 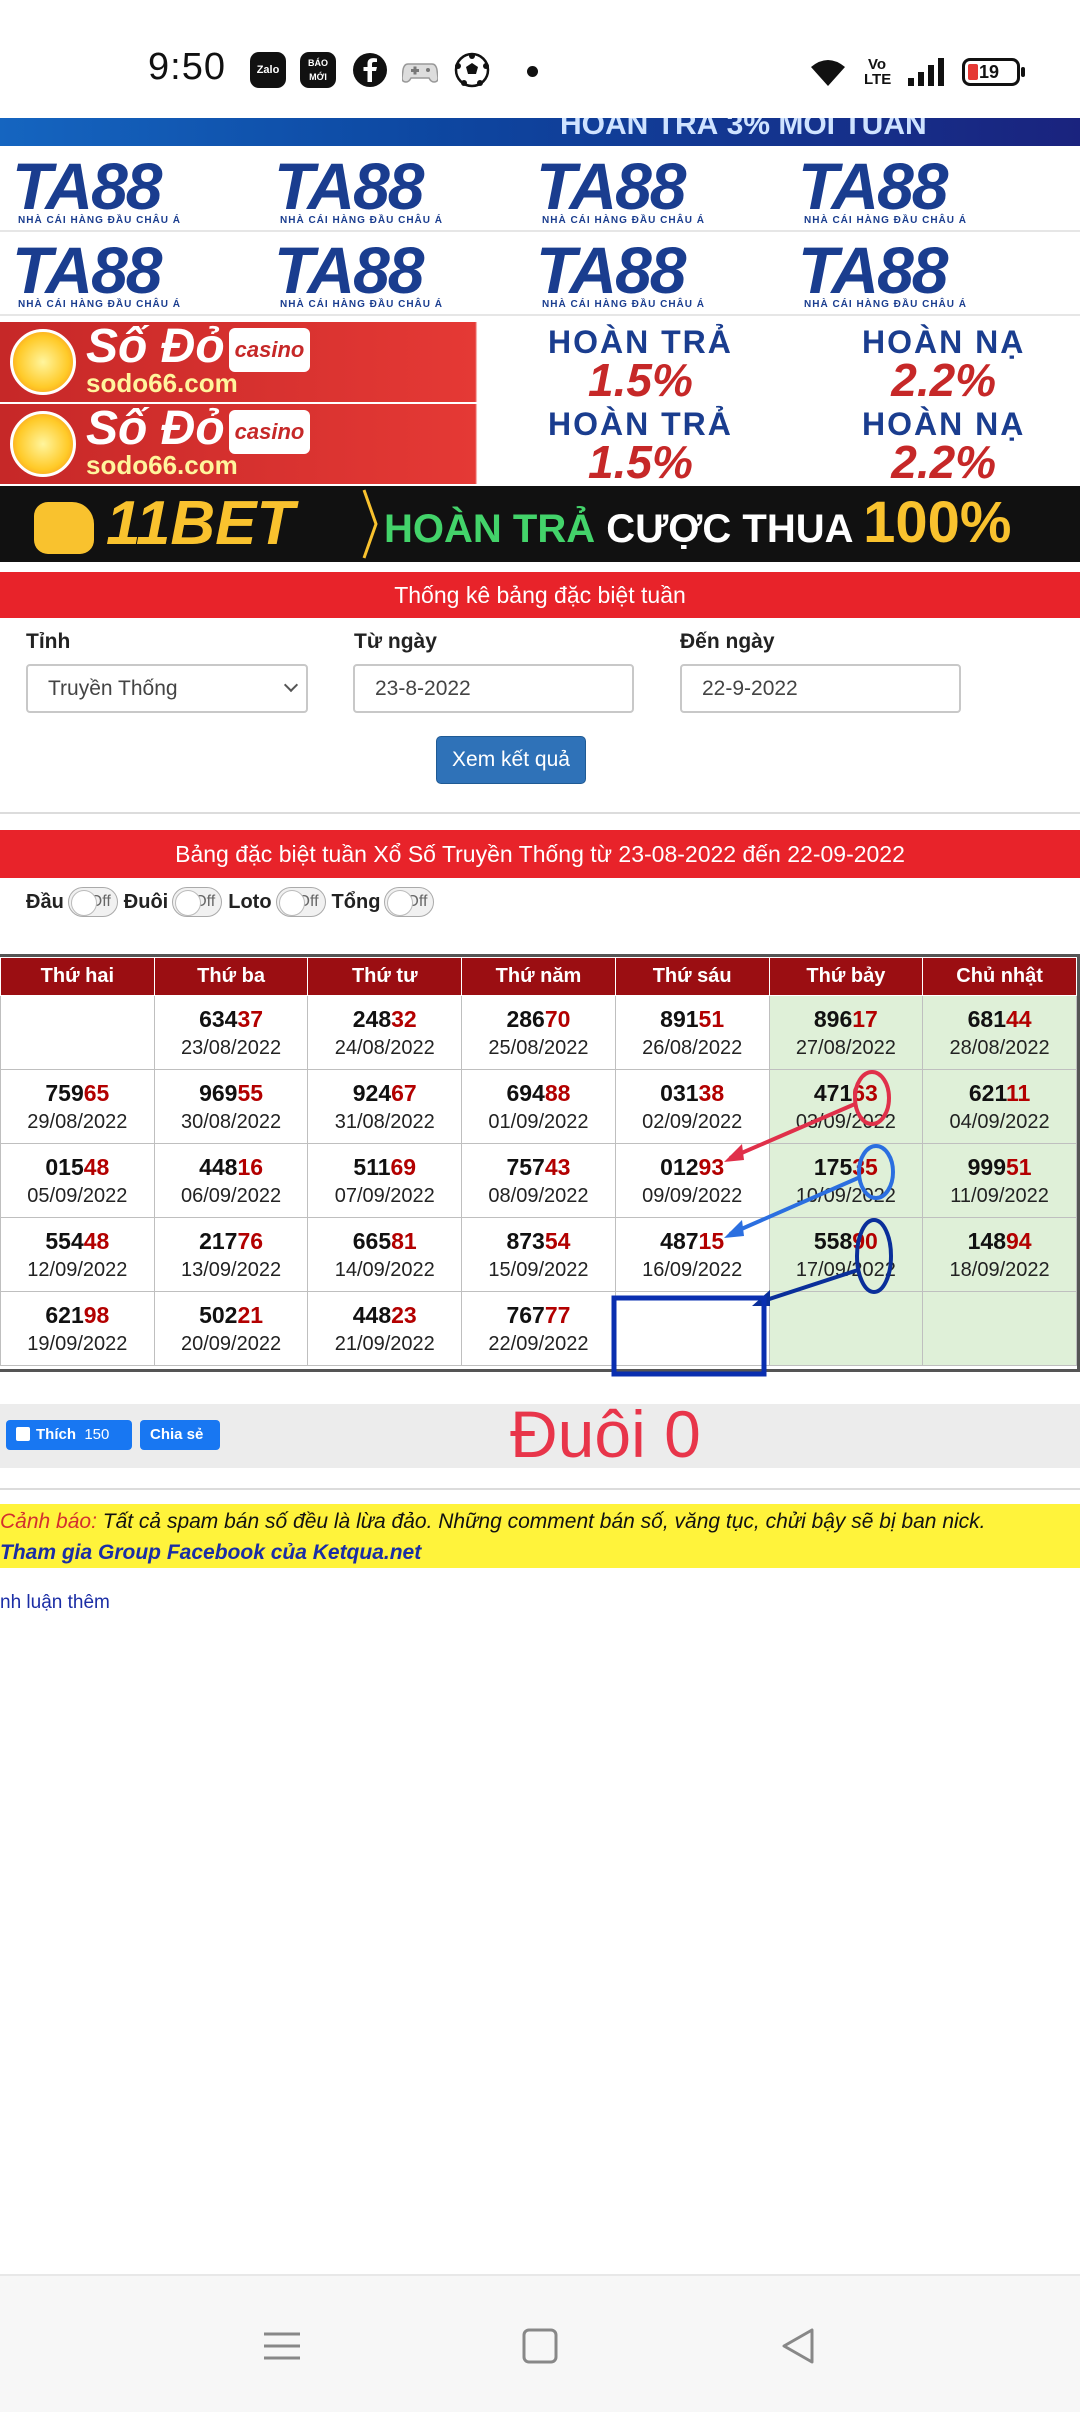 I want to click on toggle-label-tong: Tổng, so click(x=356, y=901).